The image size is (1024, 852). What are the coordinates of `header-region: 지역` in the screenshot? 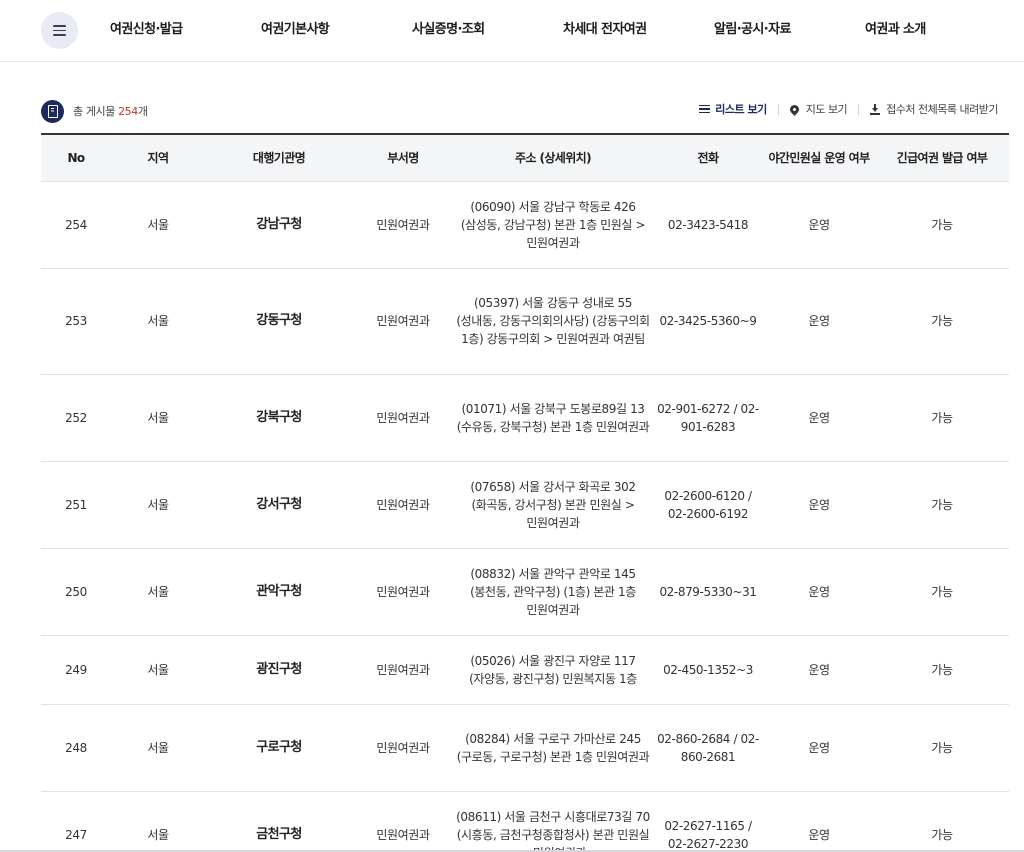 It's located at (158, 158).